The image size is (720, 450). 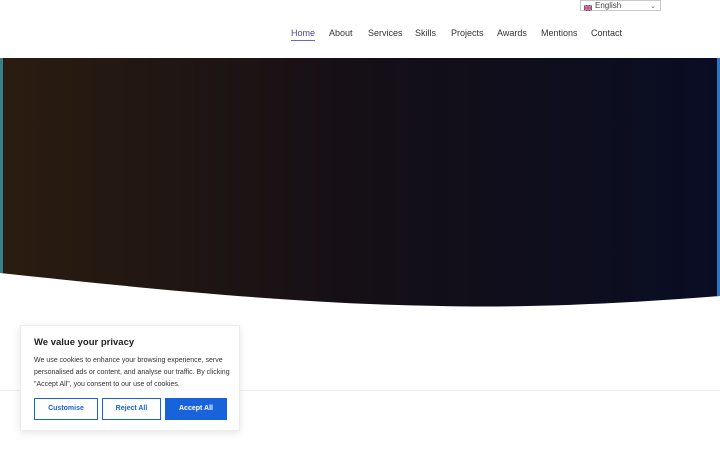 What do you see at coordinates (425, 33) in the screenshot?
I see `nav-item-skills: Skills` at bounding box center [425, 33].